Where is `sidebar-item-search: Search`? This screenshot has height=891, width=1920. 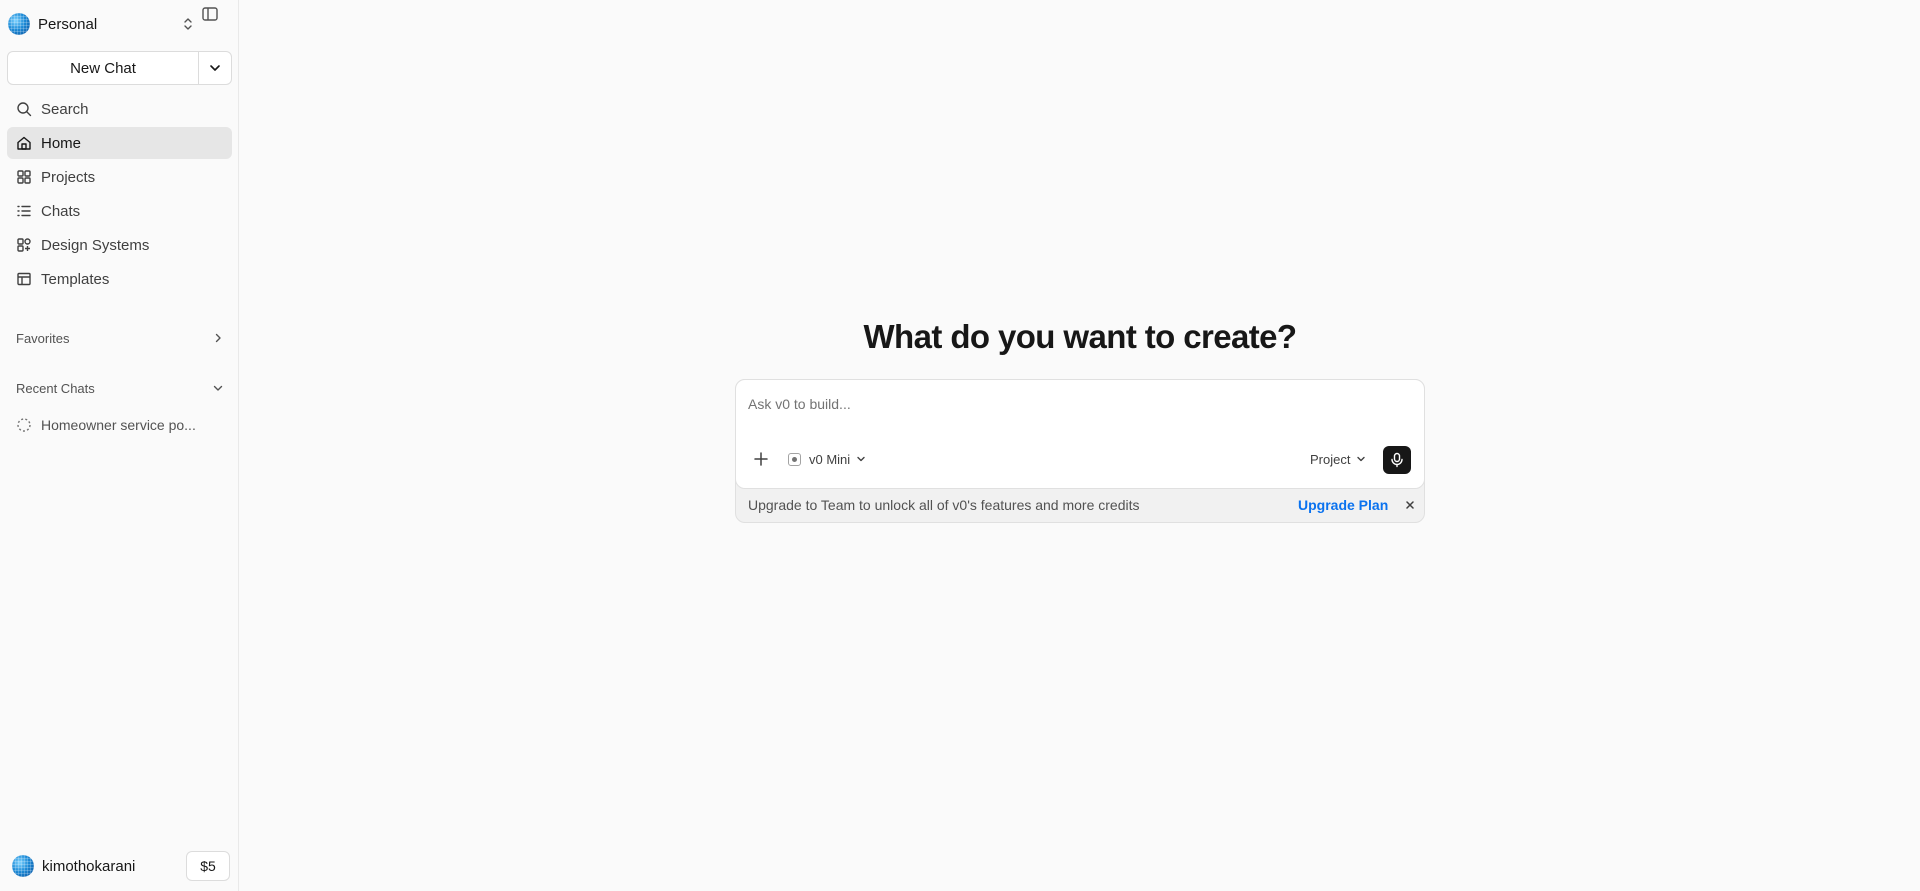
sidebar-item-search: Search is located at coordinates (119, 109).